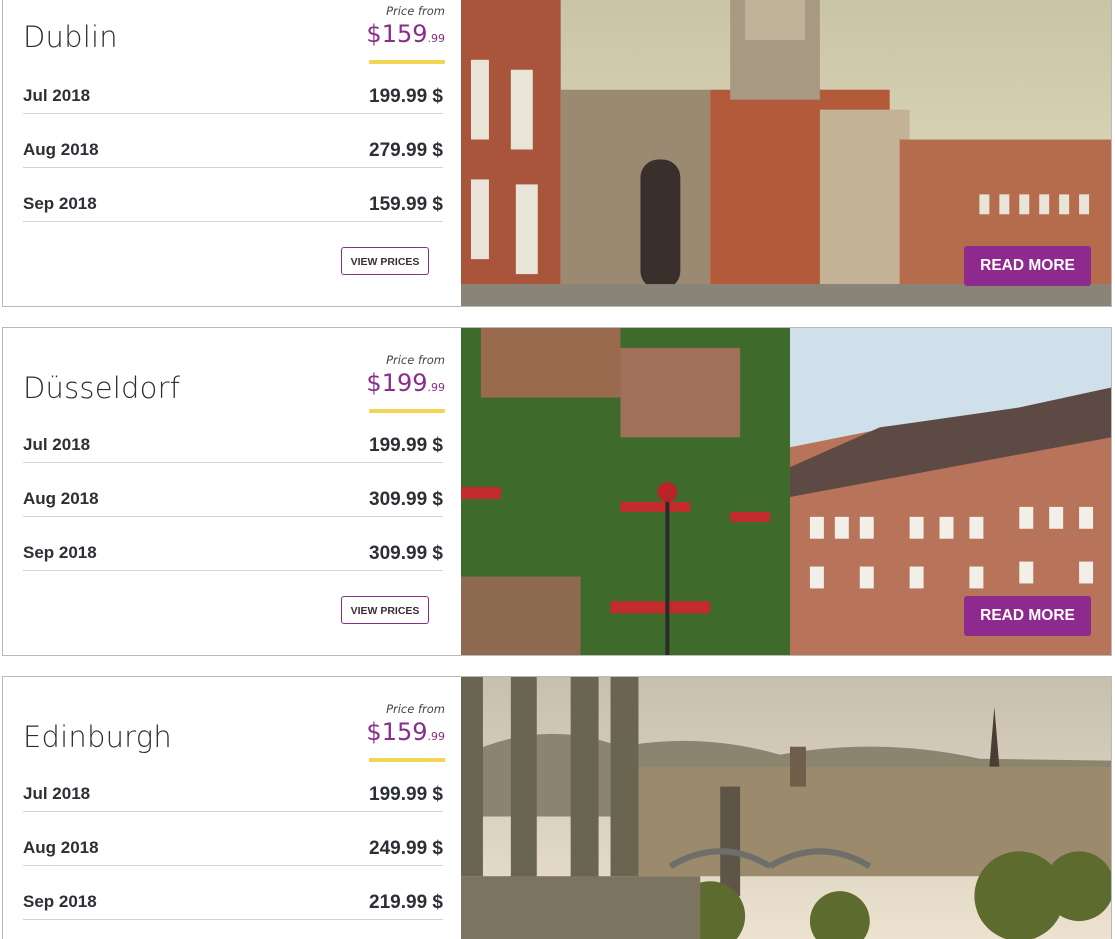 This screenshot has width=1115, height=939. What do you see at coordinates (70, 37) in the screenshot?
I see `city-name: Dublin` at bounding box center [70, 37].